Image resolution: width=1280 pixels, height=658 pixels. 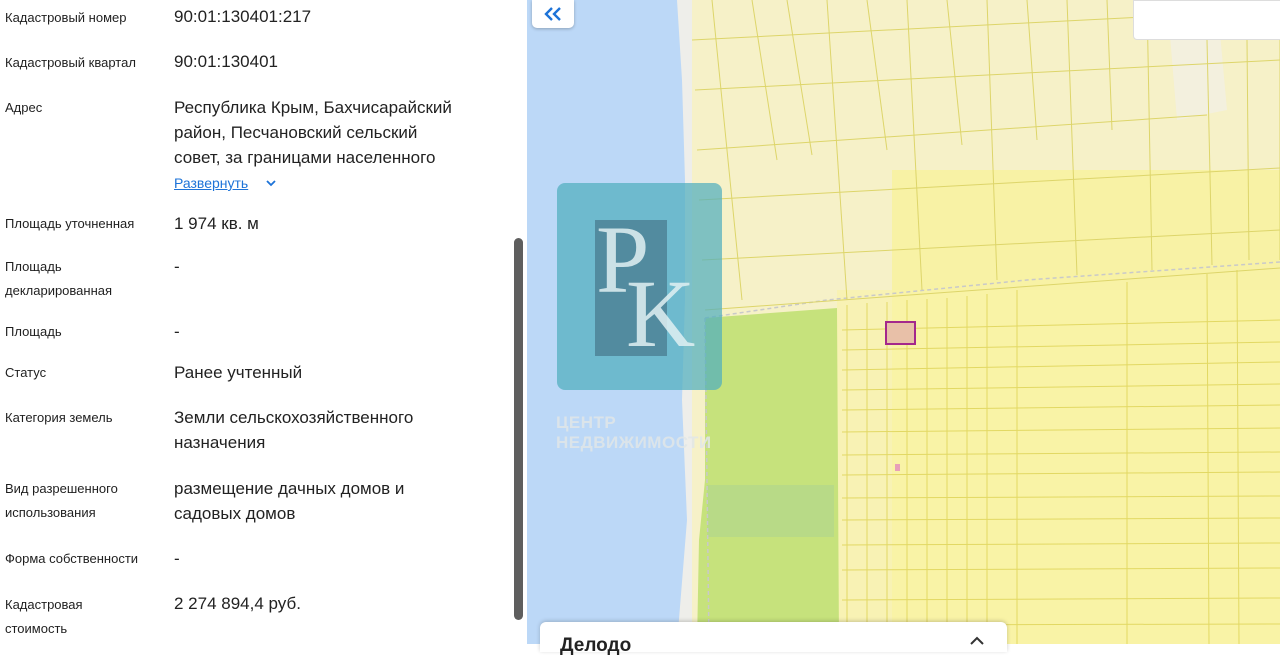 What do you see at coordinates (634, 442) in the screenshot?
I see `watermark-text: НЕДВИЖИМОСТИ` at bounding box center [634, 442].